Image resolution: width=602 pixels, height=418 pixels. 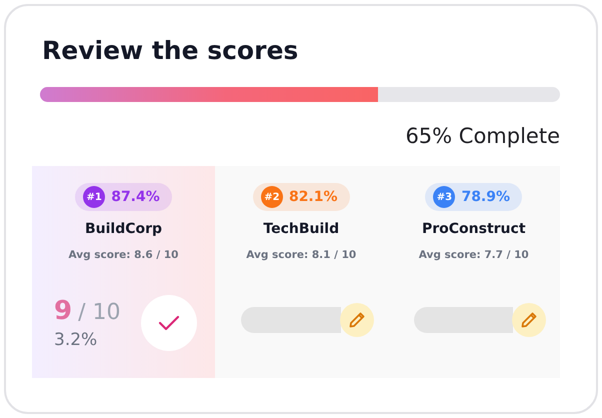 What do you see at coordinates (123, 229) in the screenshot?
I see `candidate-name: BuildCorp` at bounding box center [123, 229].